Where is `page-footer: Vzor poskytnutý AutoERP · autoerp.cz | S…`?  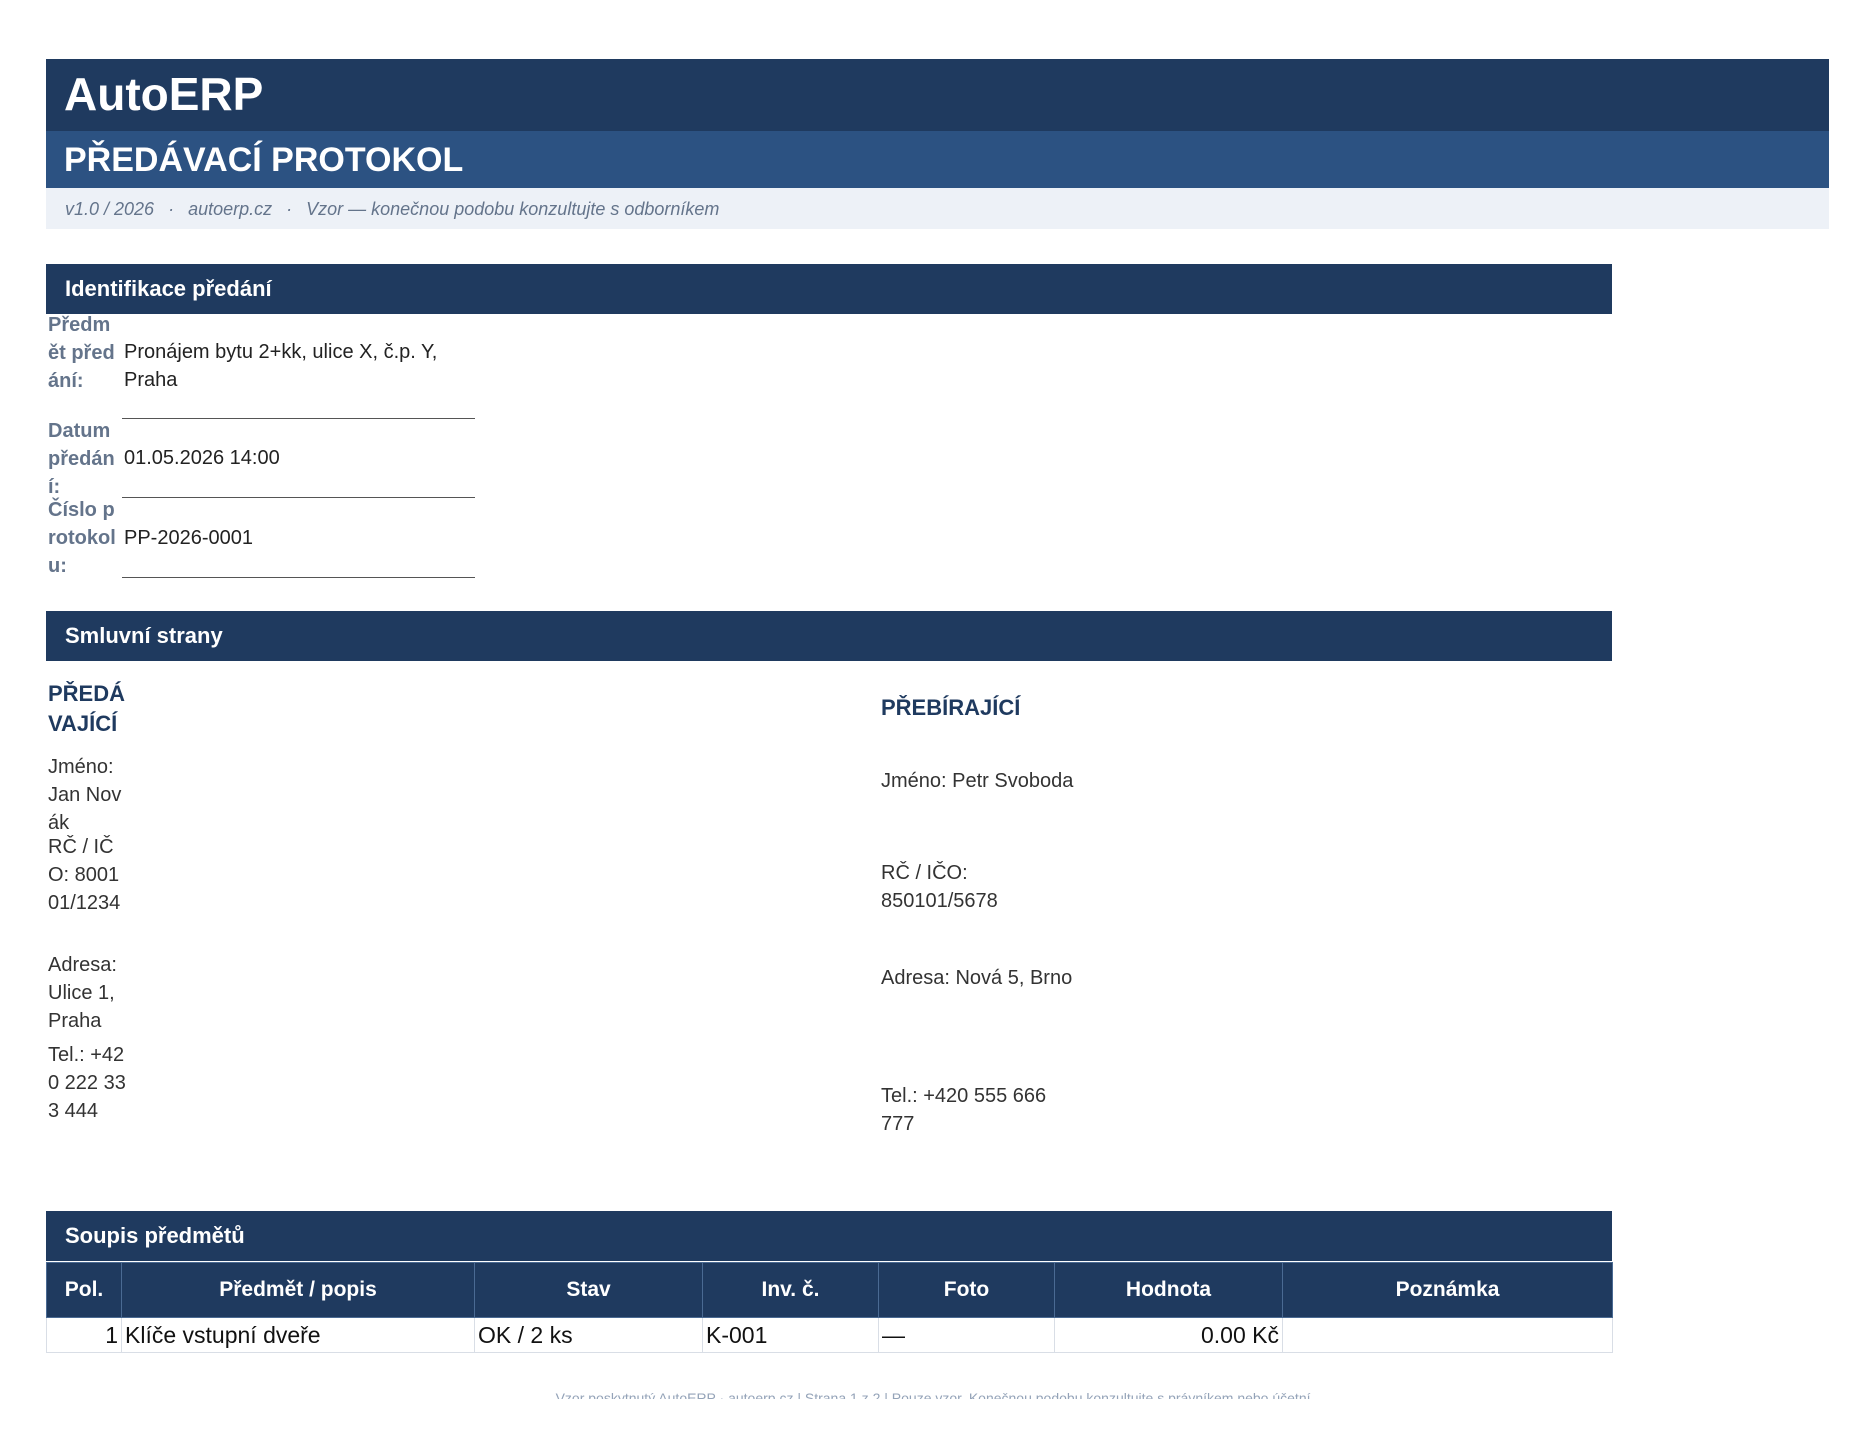
page-footer: Vzor poskytnutý AutoERP · autoerp.cz | S… is located at coordinates (935, 1394).